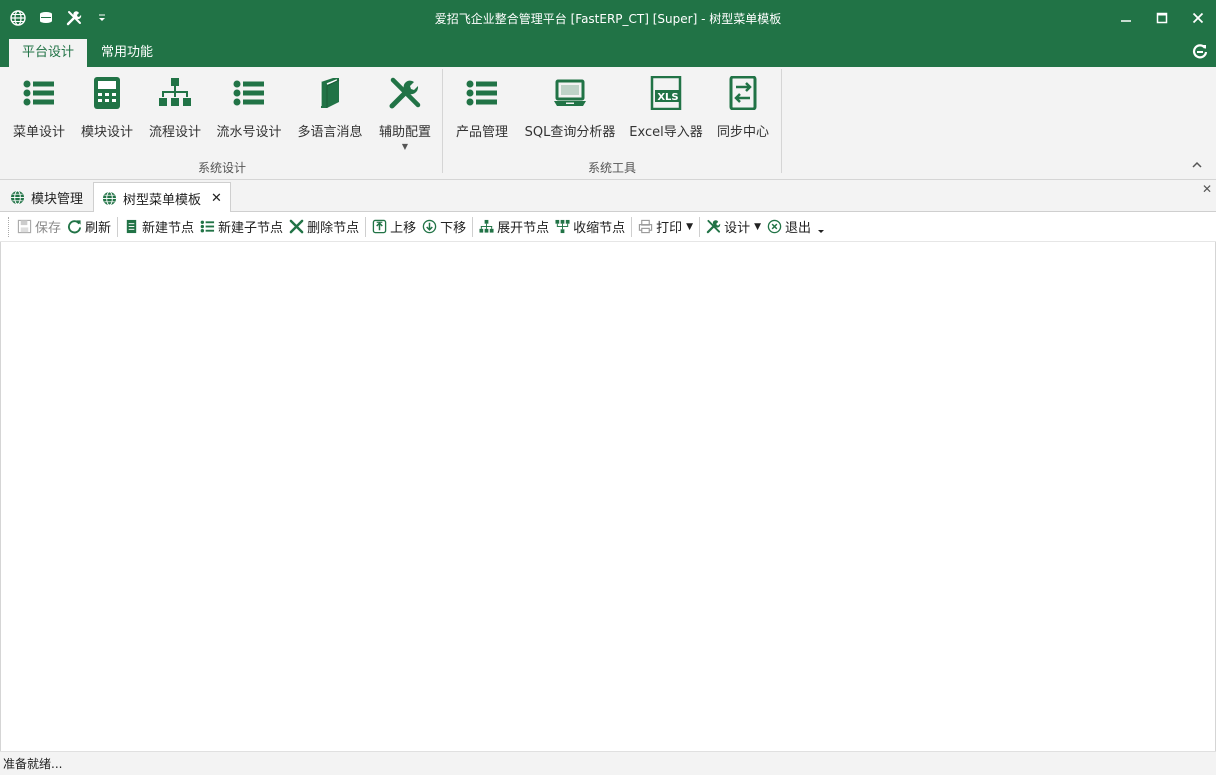 Image resolution: width=1216 pixels, height=775 pixels. What do you see at coordinates (107, 93) in the screenshot?
I see `calculator-icon` at bounding box center [107, 93].